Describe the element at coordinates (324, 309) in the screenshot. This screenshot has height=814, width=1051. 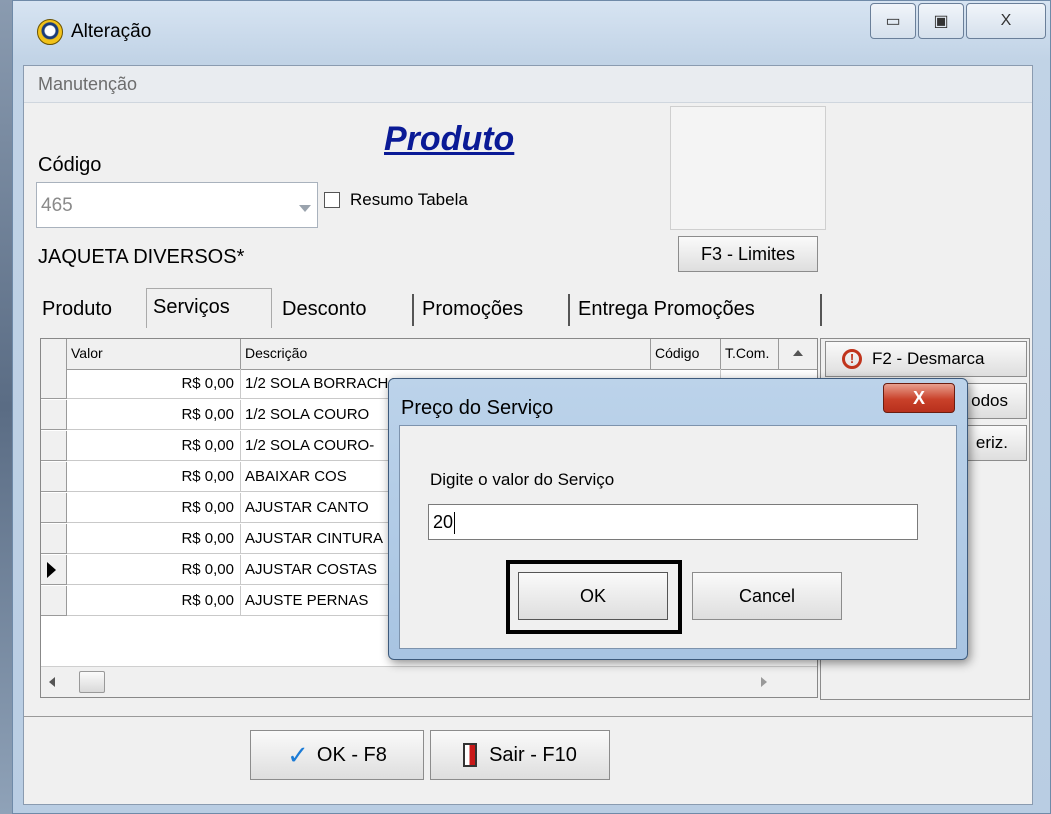
I see `tab-desconto-label: Desconto` at that location.